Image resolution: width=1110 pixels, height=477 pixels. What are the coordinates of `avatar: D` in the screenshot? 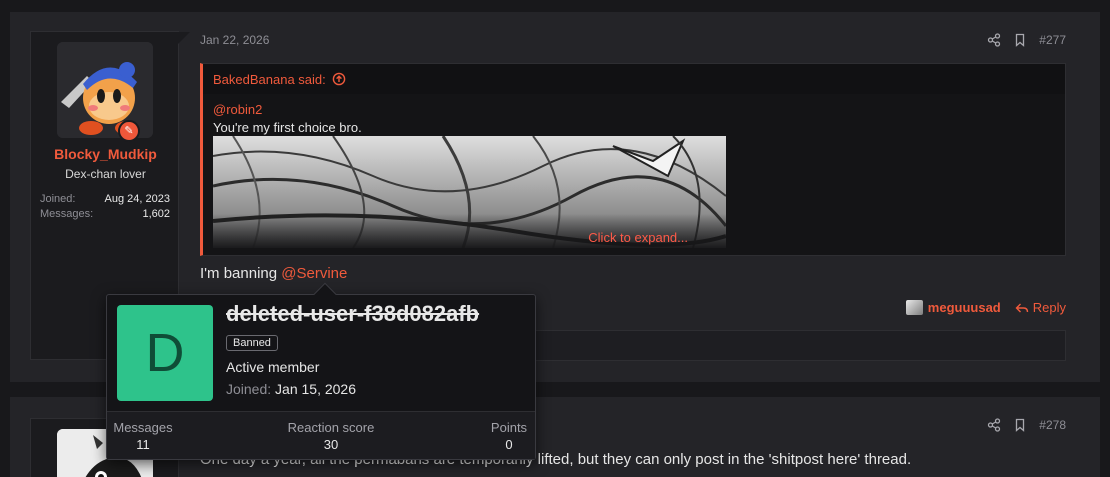 It's located at (165, 353).